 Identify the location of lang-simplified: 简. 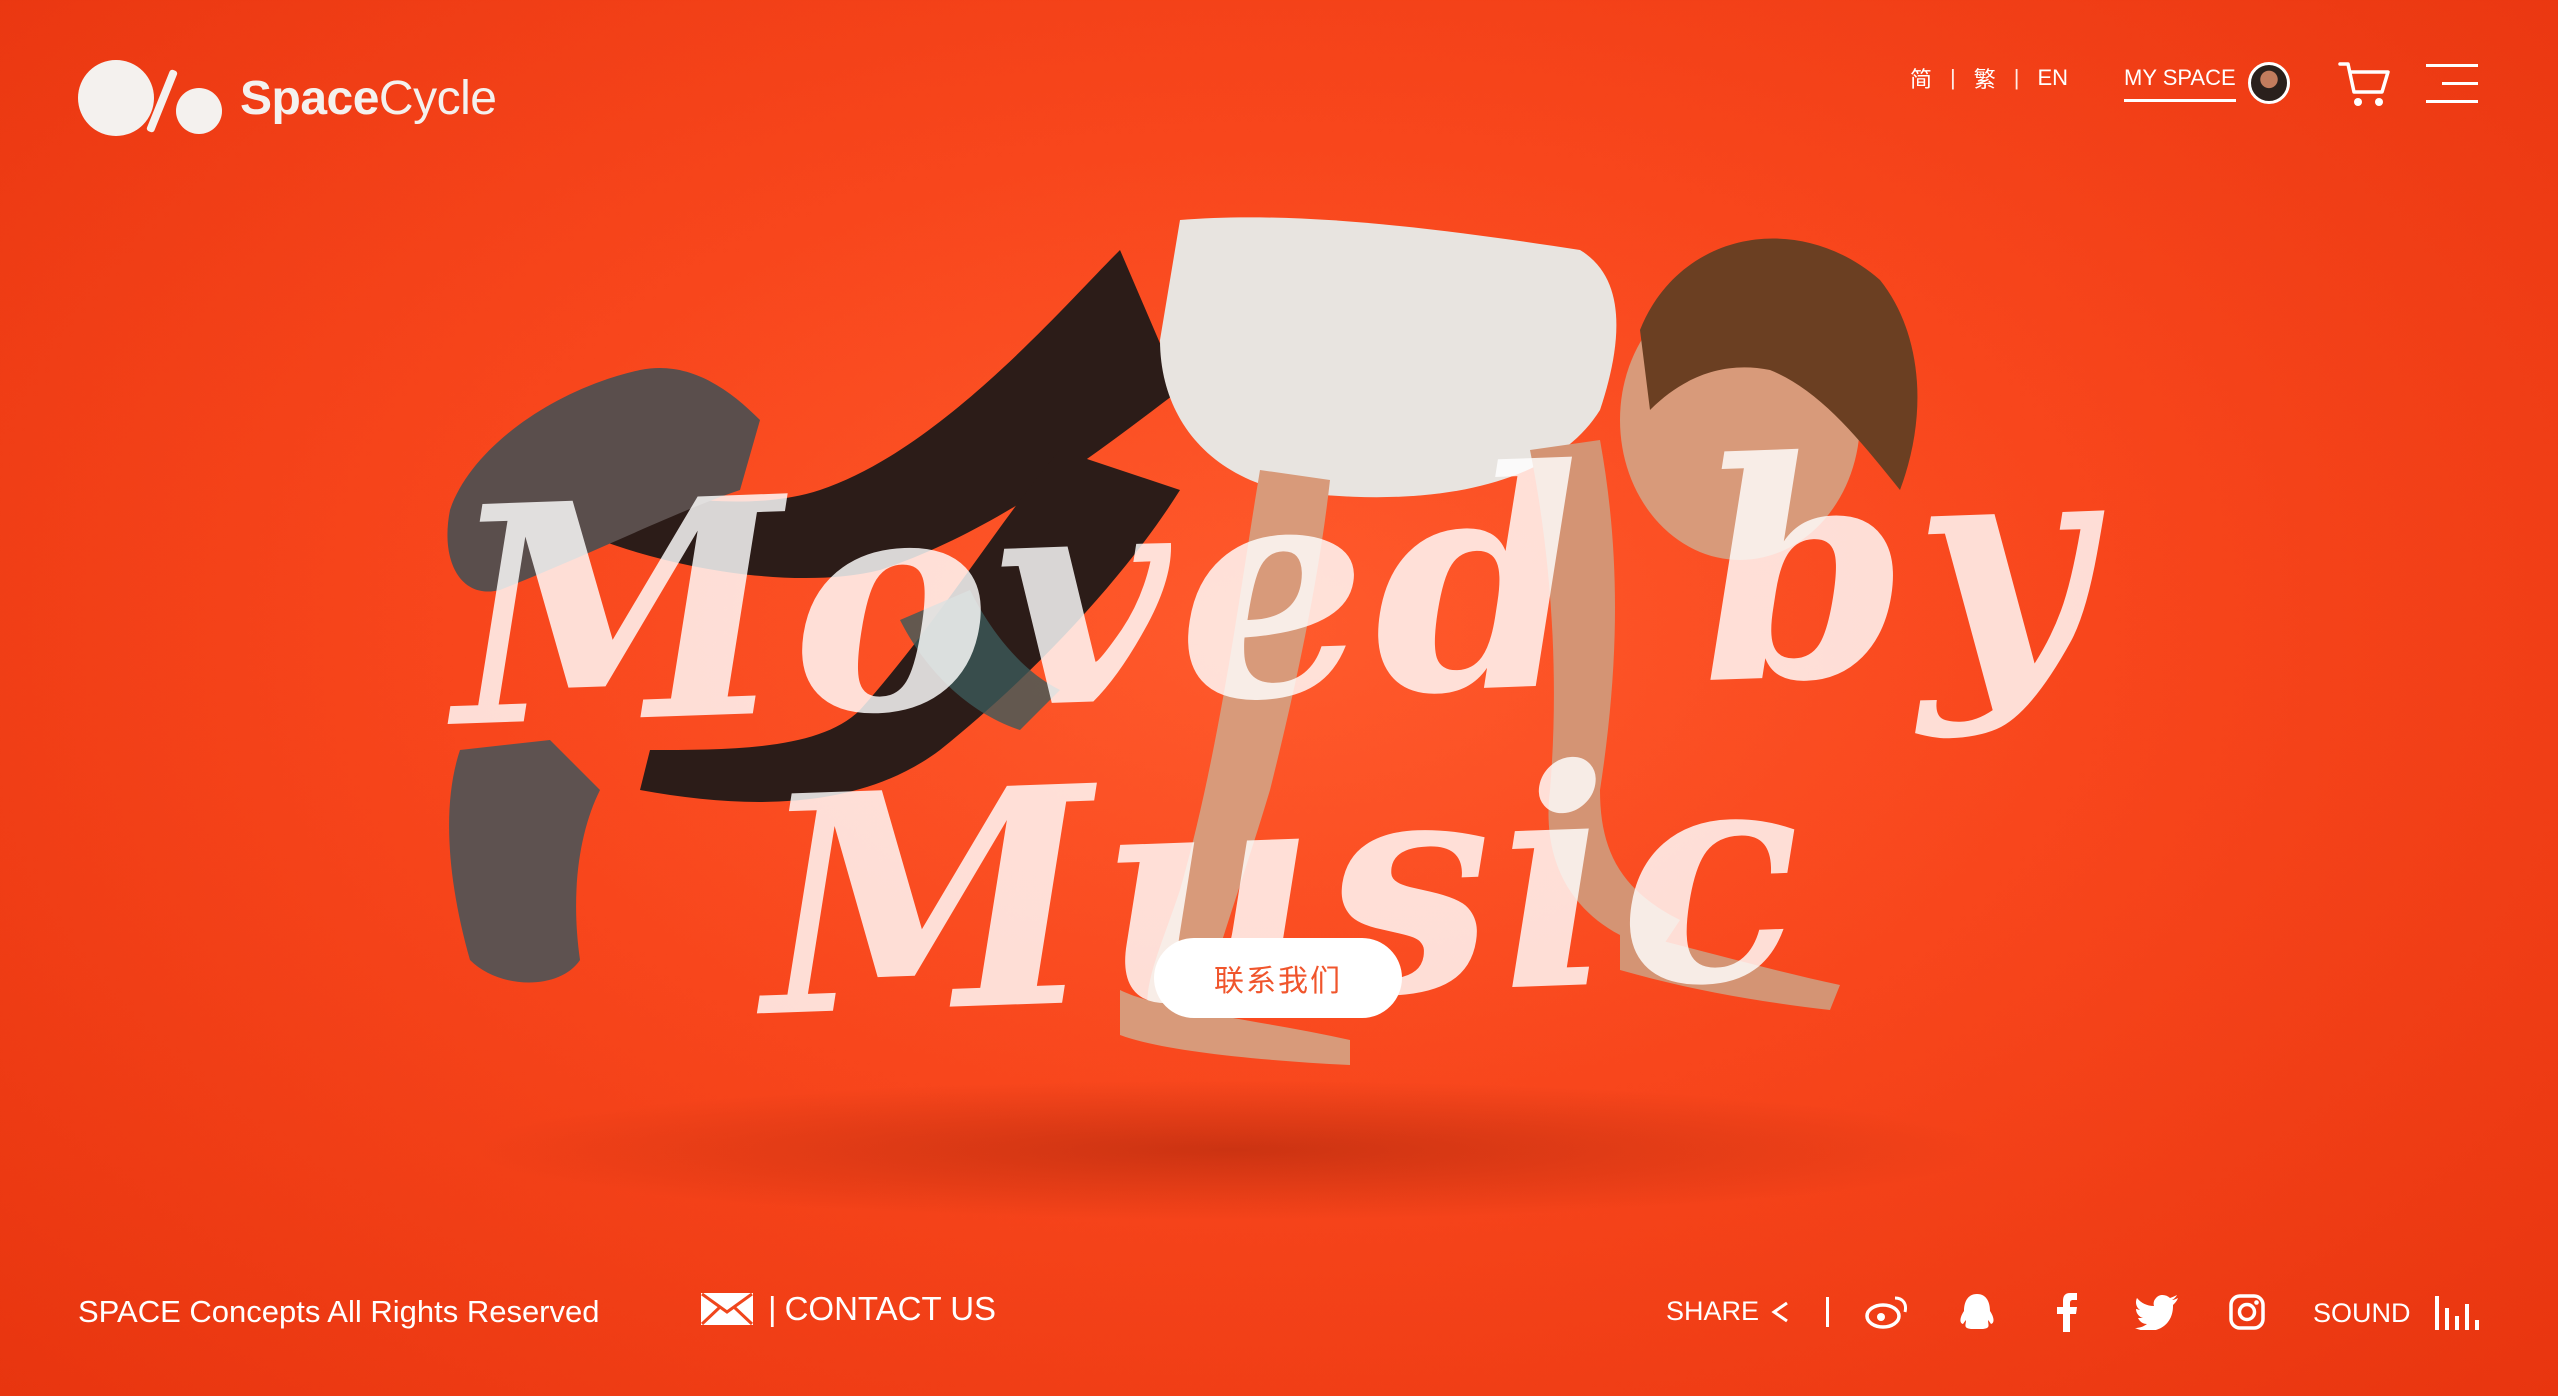
(1921, 78).